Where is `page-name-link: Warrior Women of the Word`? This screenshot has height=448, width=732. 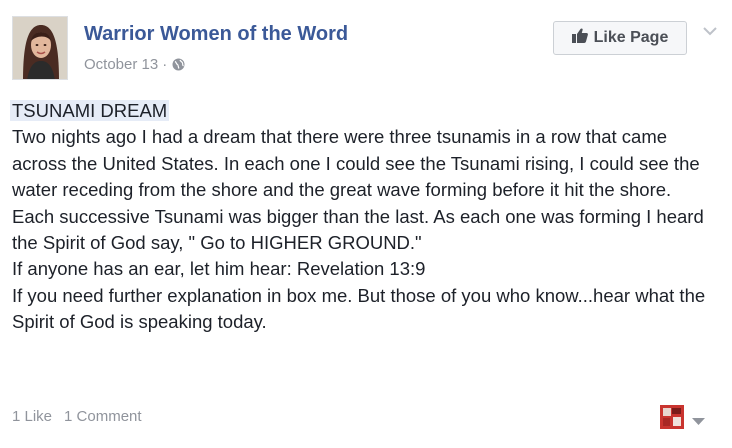
page-name-link: Warrior Women of the Word is located at coordinates (216, 34).